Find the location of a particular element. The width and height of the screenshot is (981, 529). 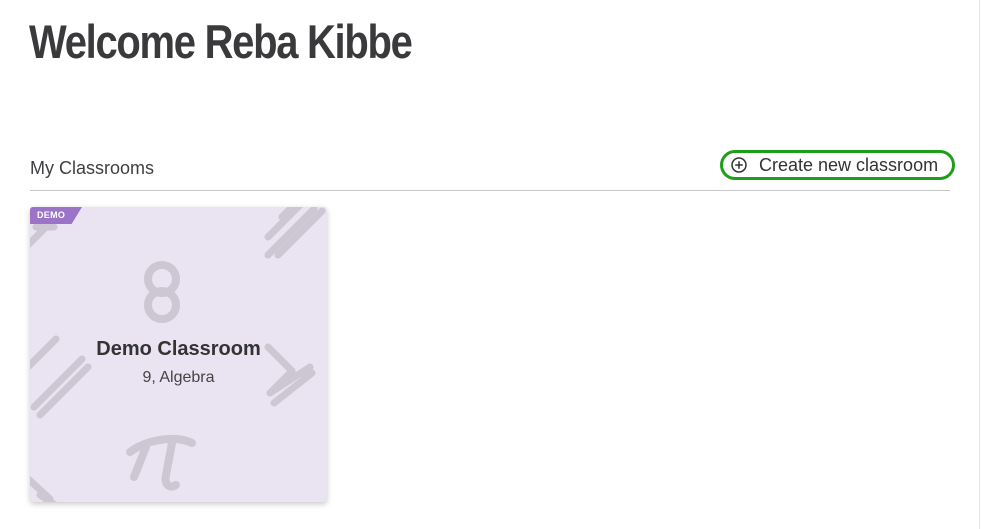

content-right-border is located at coordinates (979, 264).